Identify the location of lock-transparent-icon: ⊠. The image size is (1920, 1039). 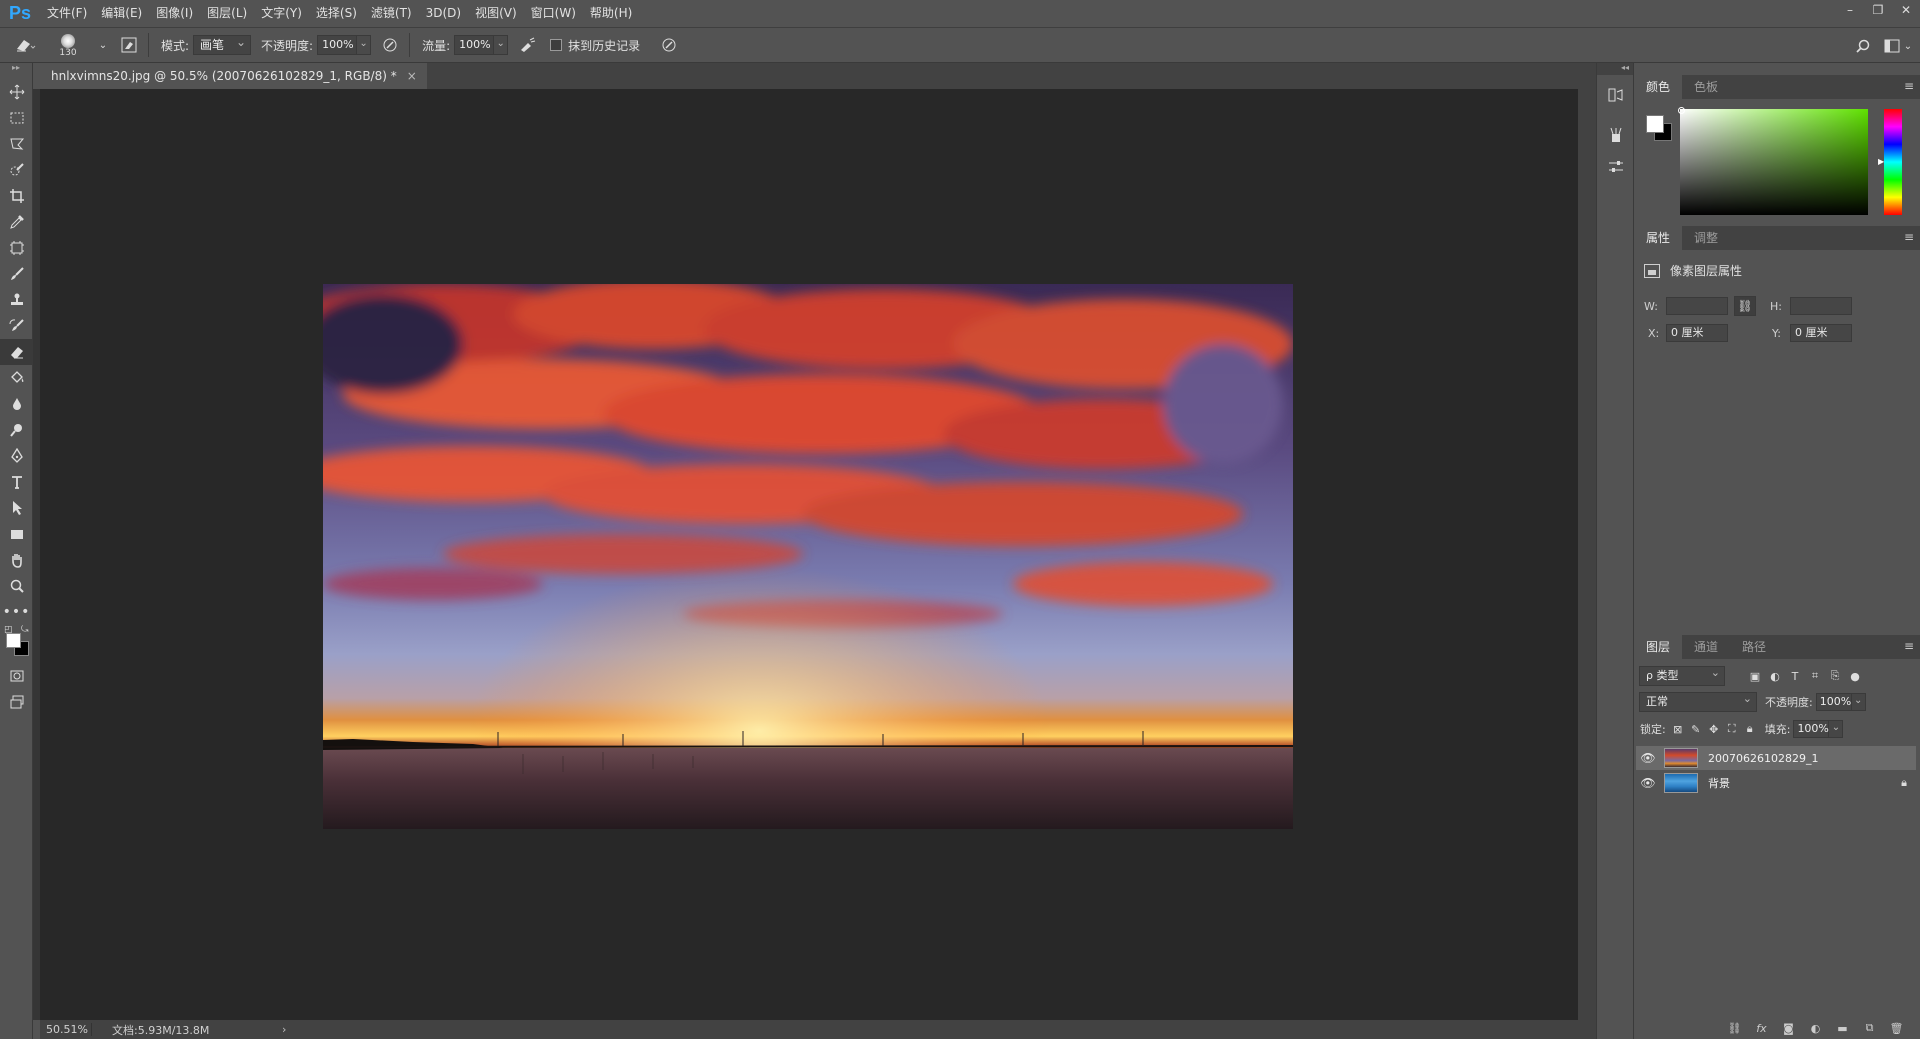
(1678, 729).